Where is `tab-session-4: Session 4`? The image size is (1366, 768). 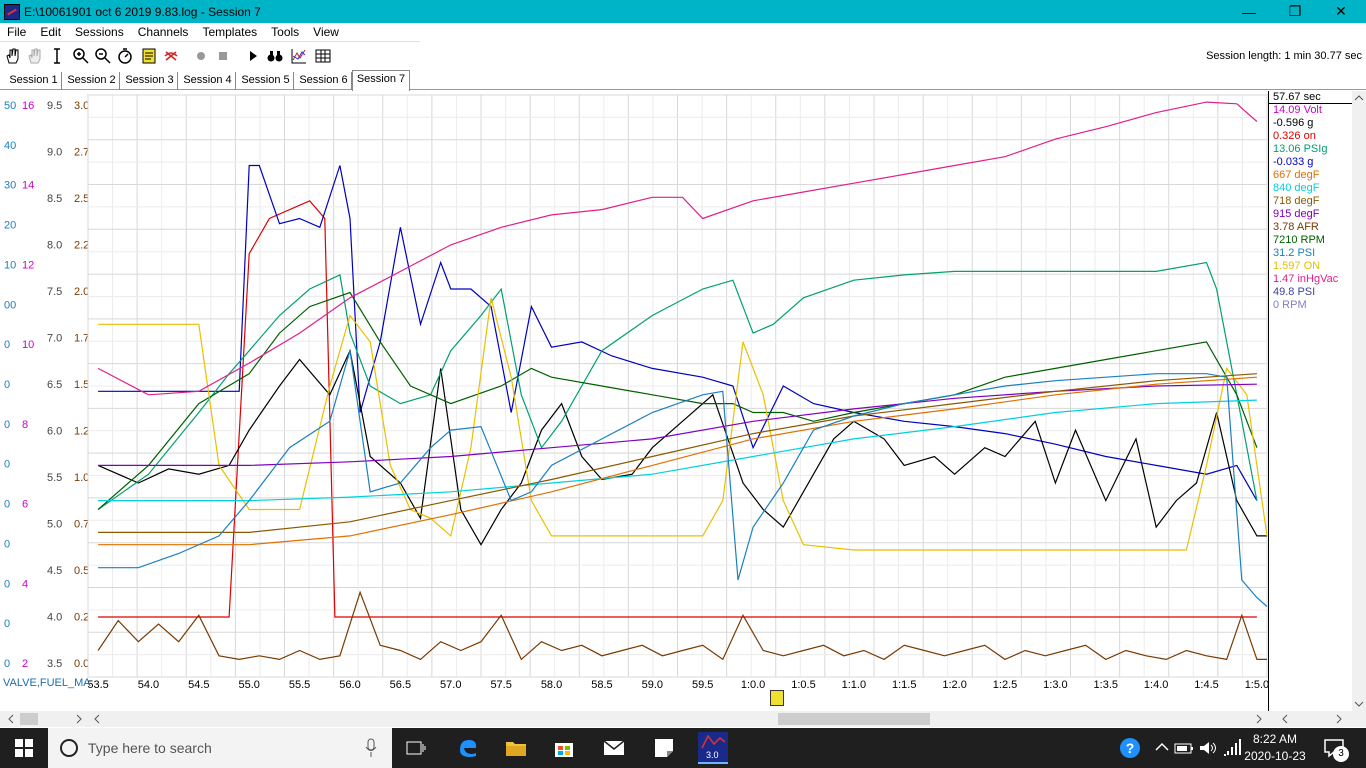 tab-session-4: Session 4 is located at coordinates (208, 81).